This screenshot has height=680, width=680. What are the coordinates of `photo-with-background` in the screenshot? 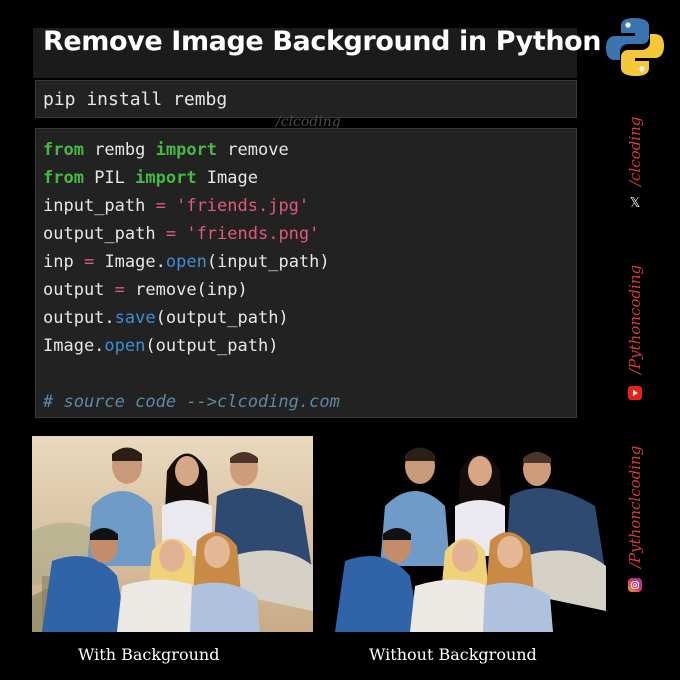 It's located at (172, 534).